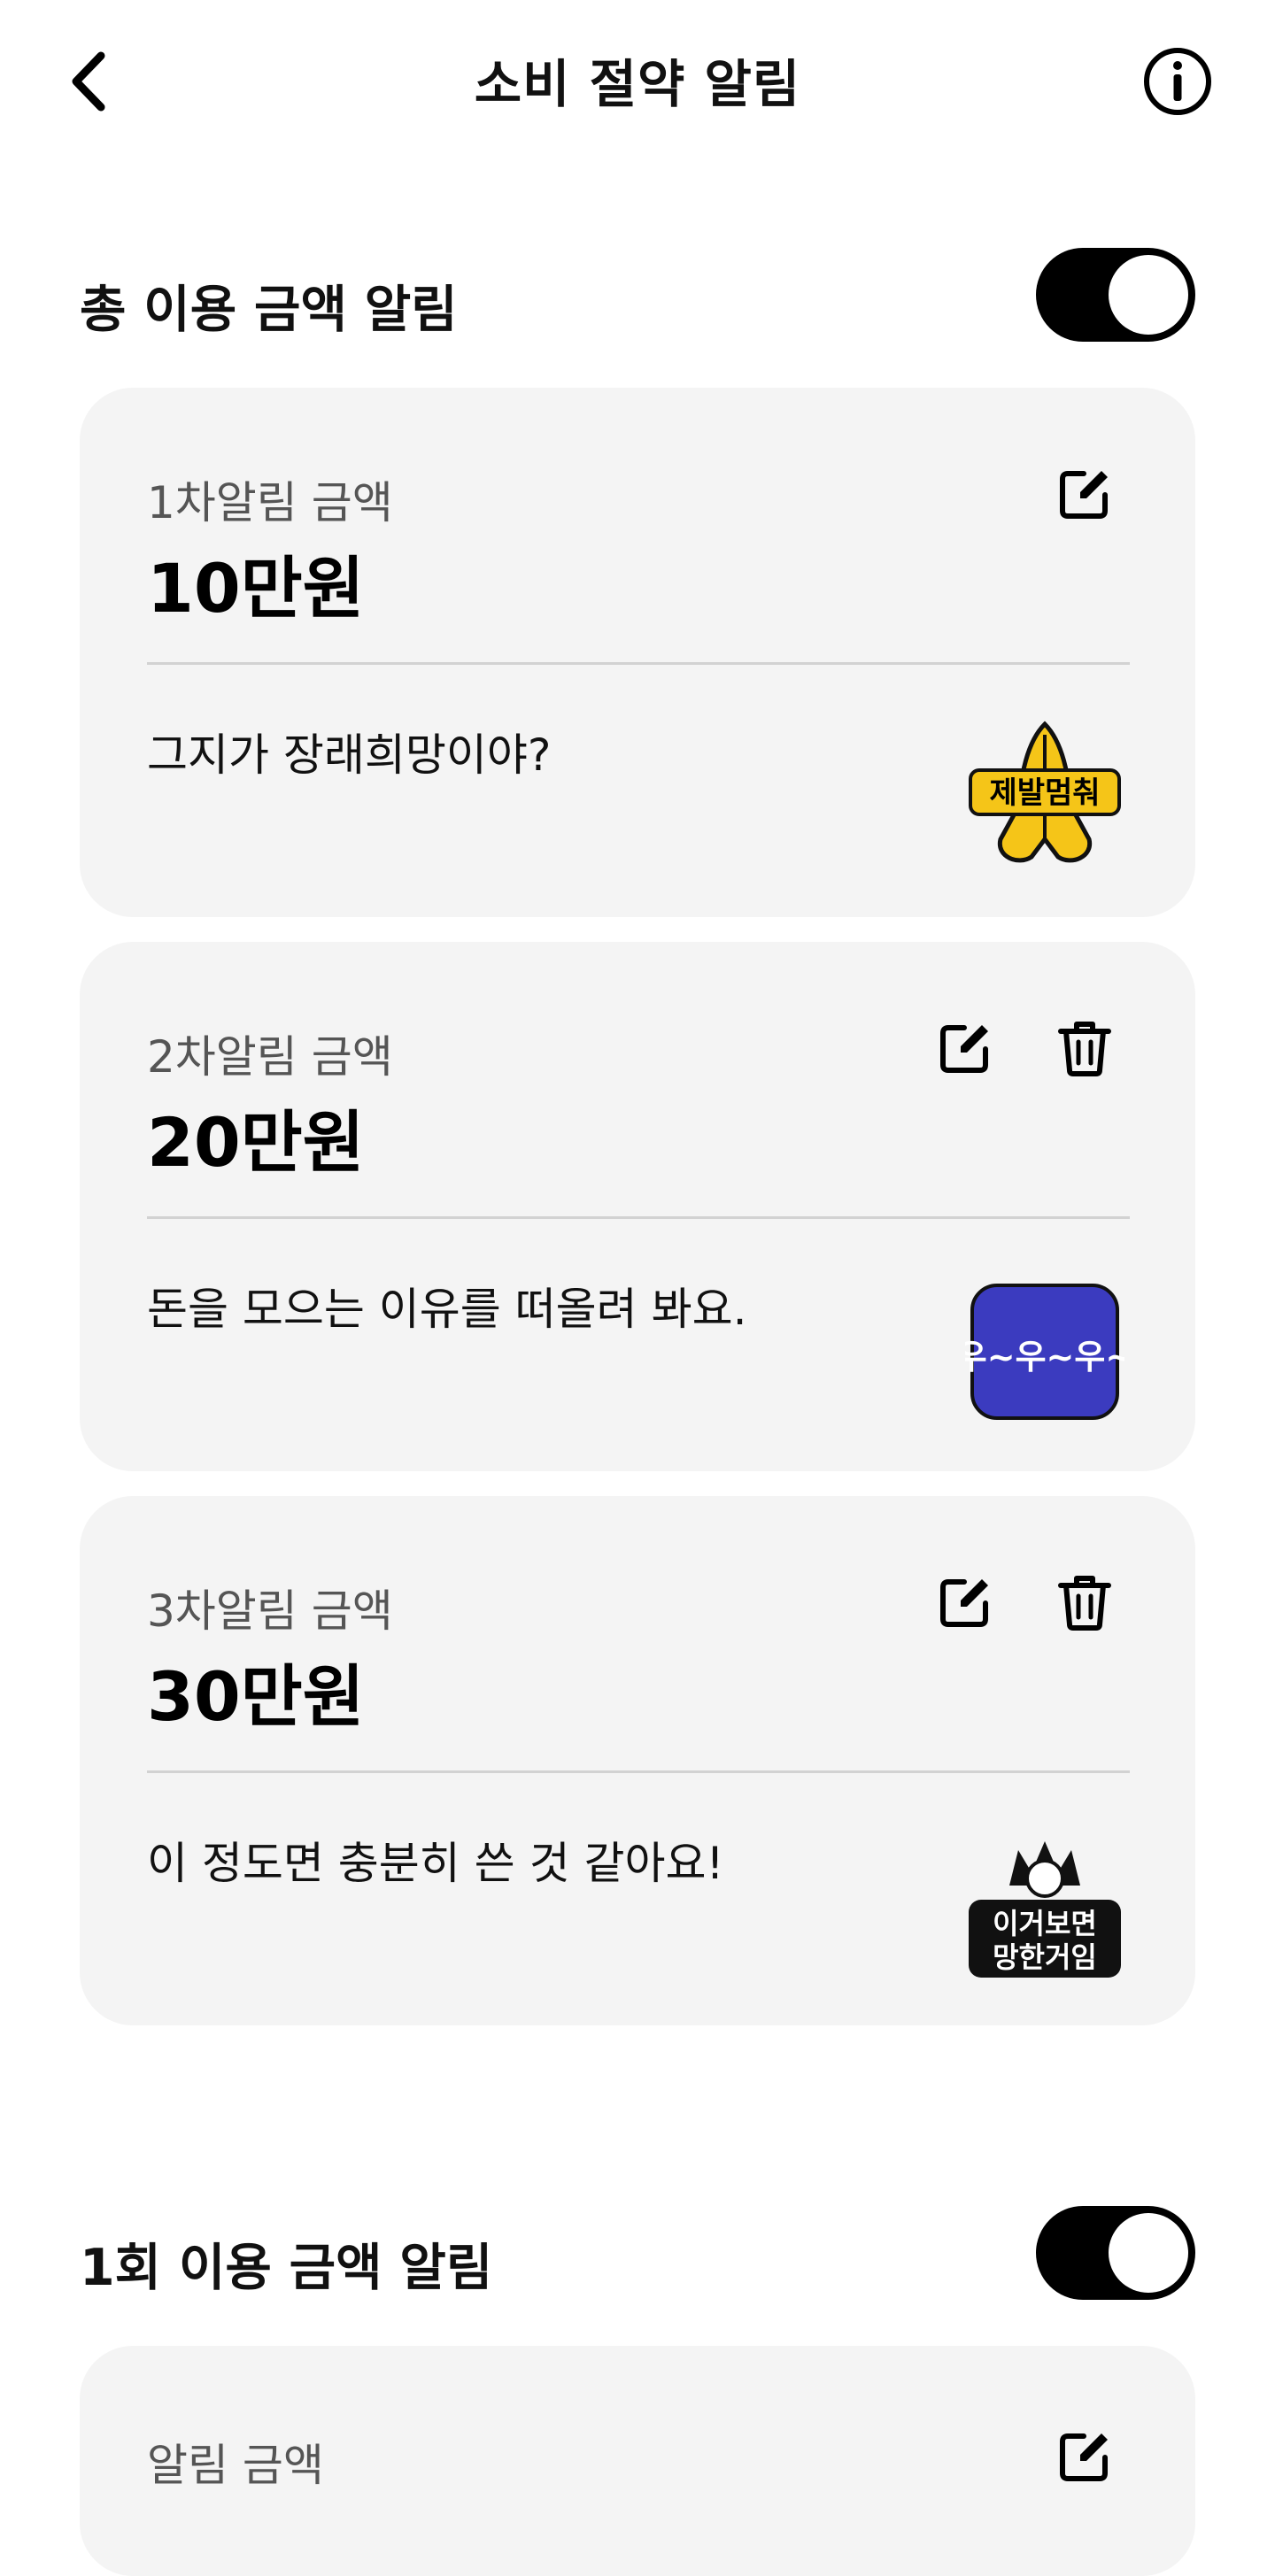 Image resolution: width=1275 pixels, height=2576 pixels. What do you see at coordinates (637, 296) in the screenshot?
I see `total-alert-header: 총 이용 금액 알림` at bounding box center [637, 296].